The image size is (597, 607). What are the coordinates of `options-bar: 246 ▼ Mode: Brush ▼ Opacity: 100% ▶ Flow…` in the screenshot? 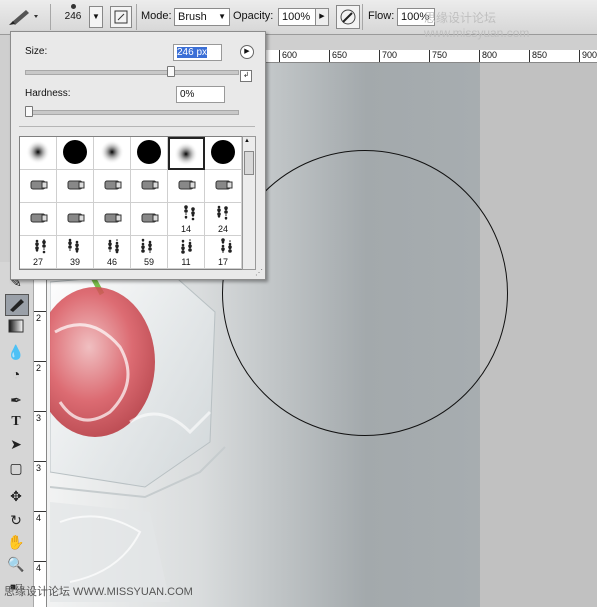 It's located at (298, 20).